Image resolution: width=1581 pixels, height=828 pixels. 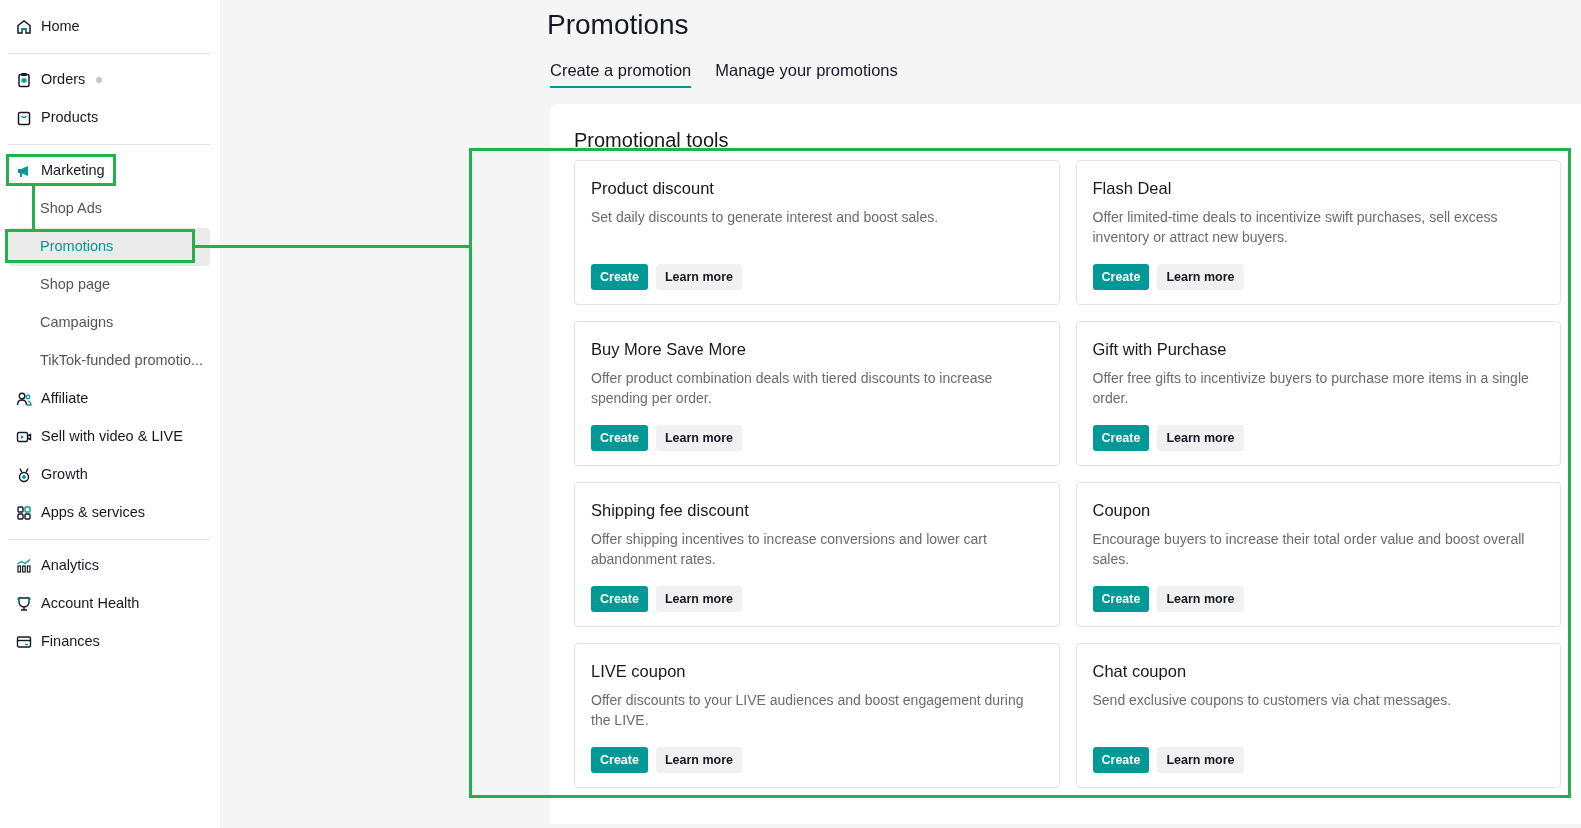 What do you see at coordinates (109, 604) in the screenshot?
I see `sidebar-item: Account Health` at bounding box center [109, 604].